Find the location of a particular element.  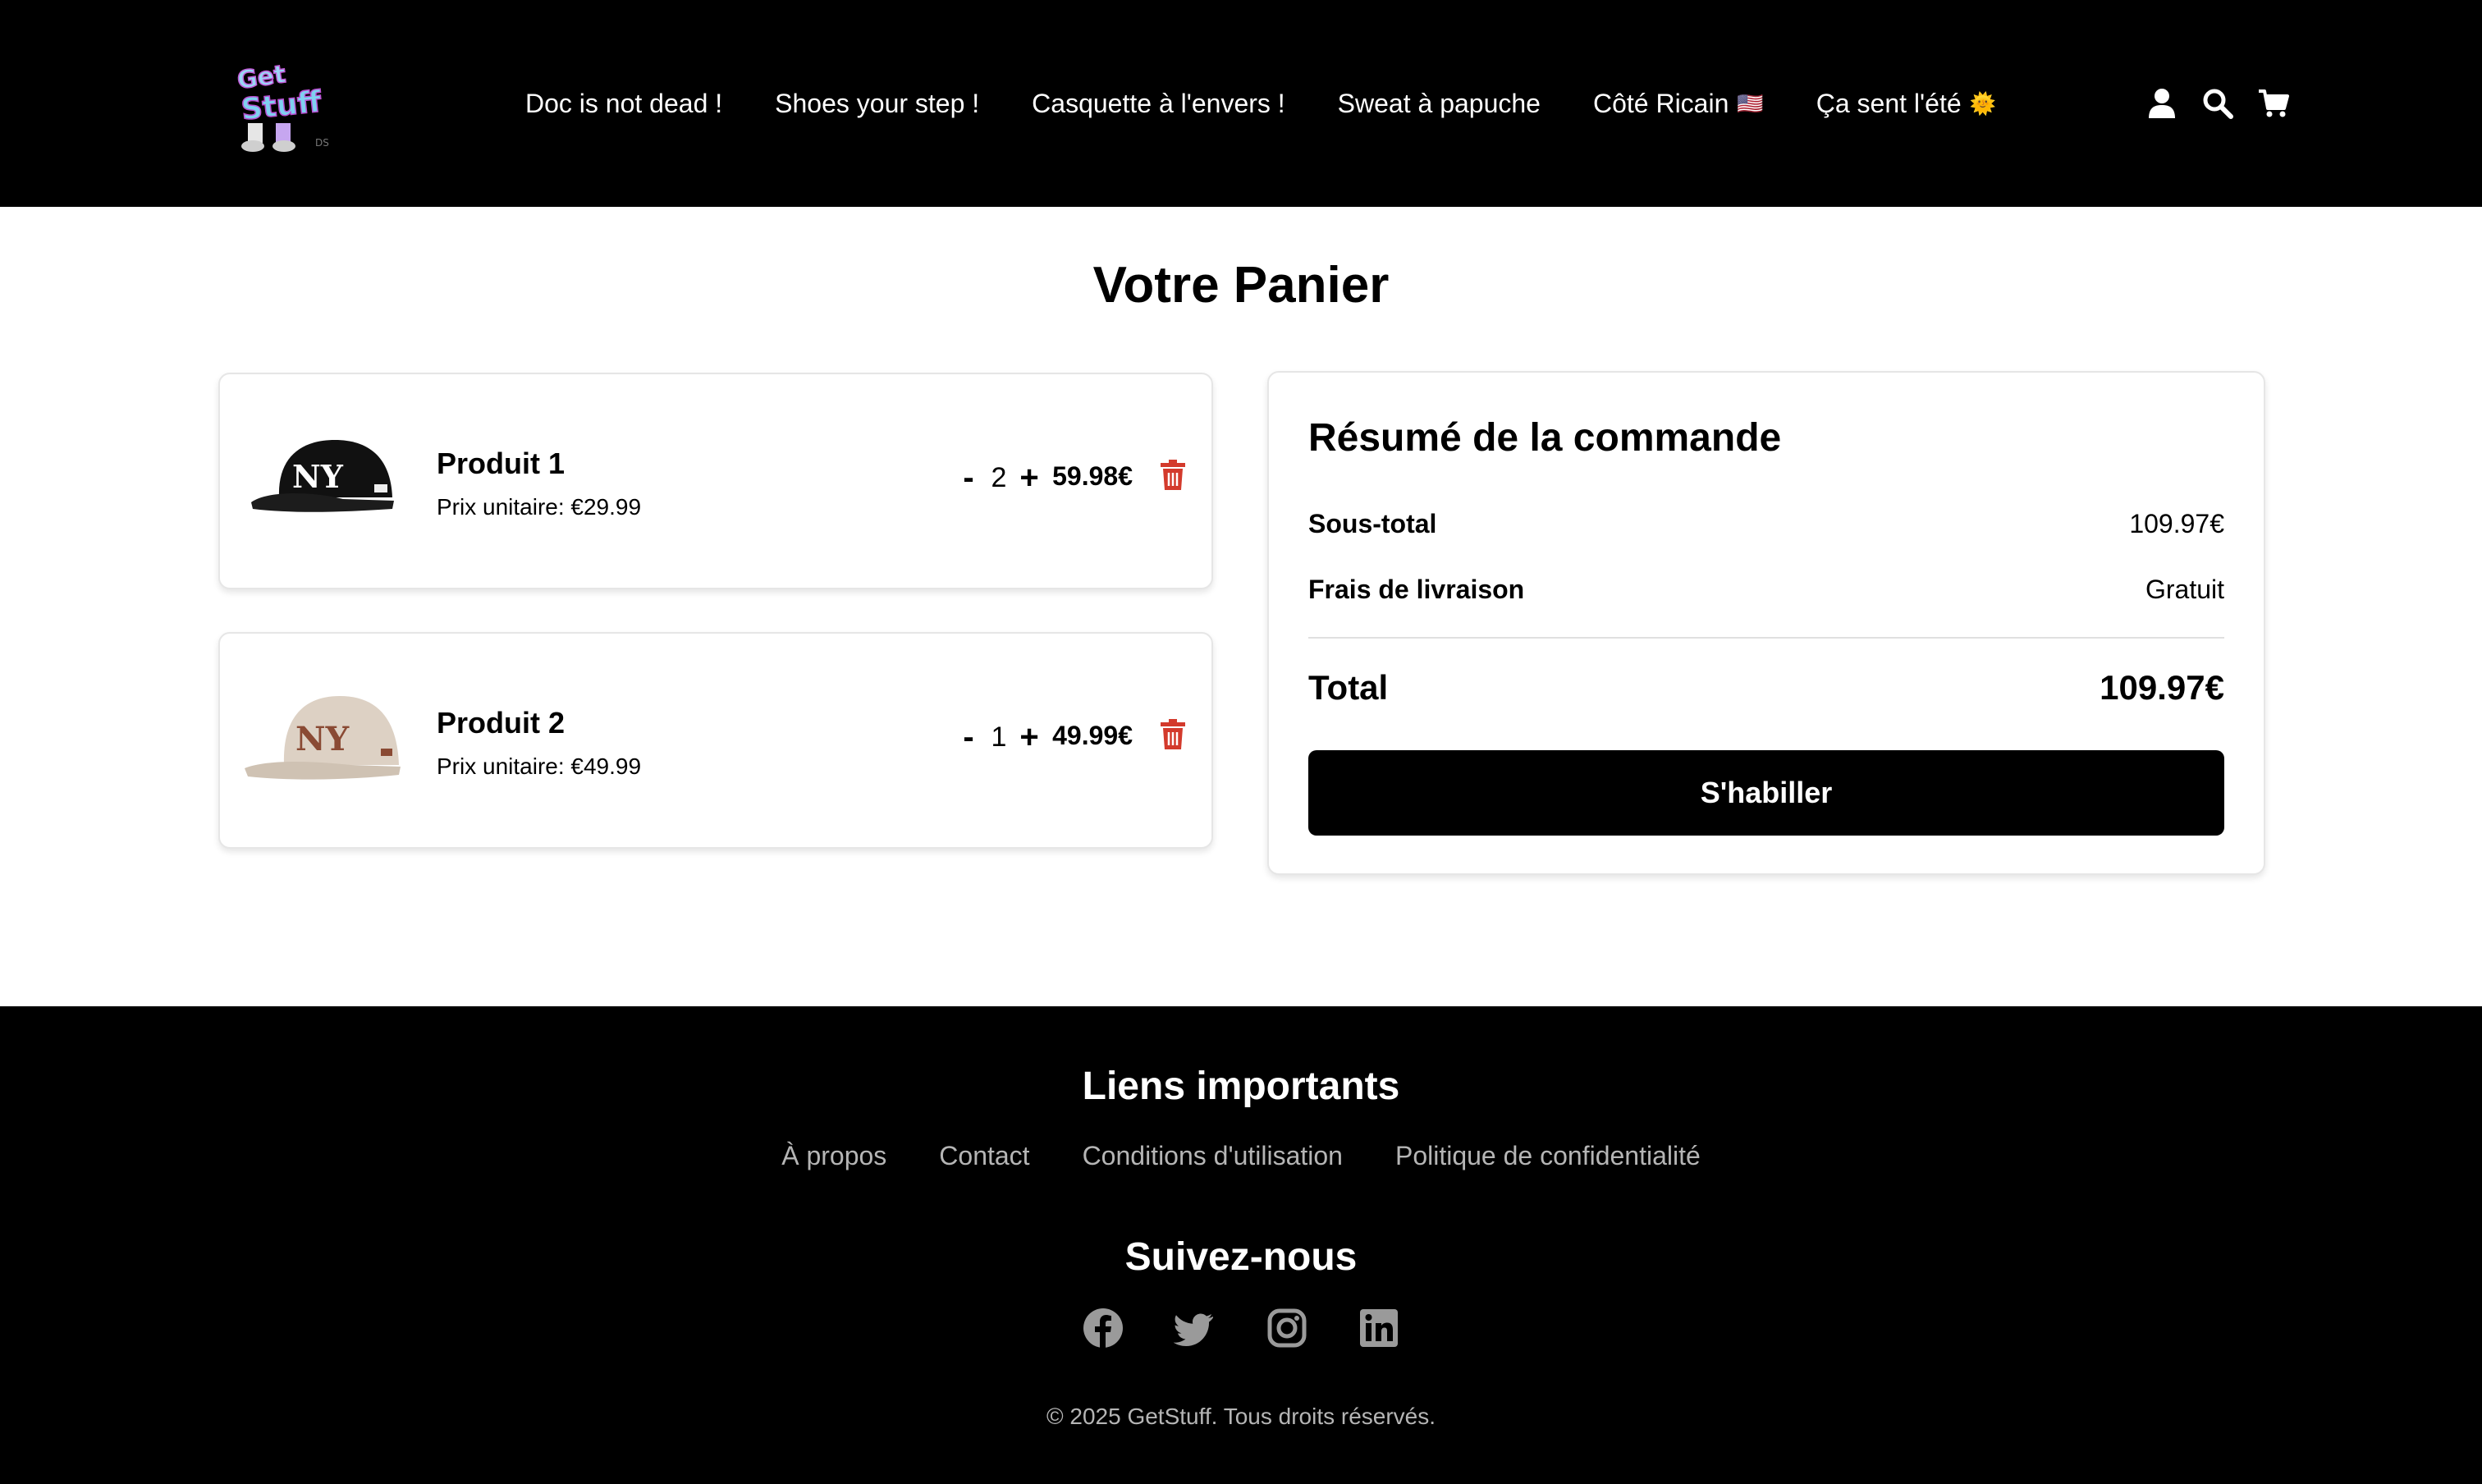

nav-item-label: Shoes your step ! is located at coordinates (877, 103).